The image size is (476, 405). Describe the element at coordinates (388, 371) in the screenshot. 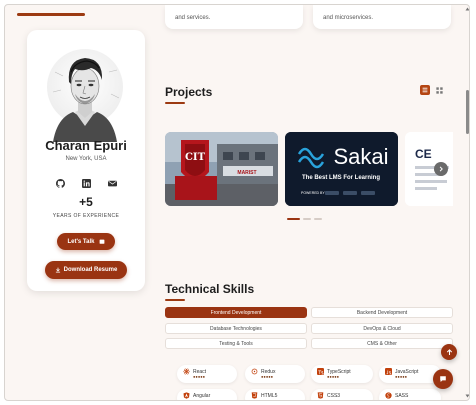

I see `javascript-icon` at that location.